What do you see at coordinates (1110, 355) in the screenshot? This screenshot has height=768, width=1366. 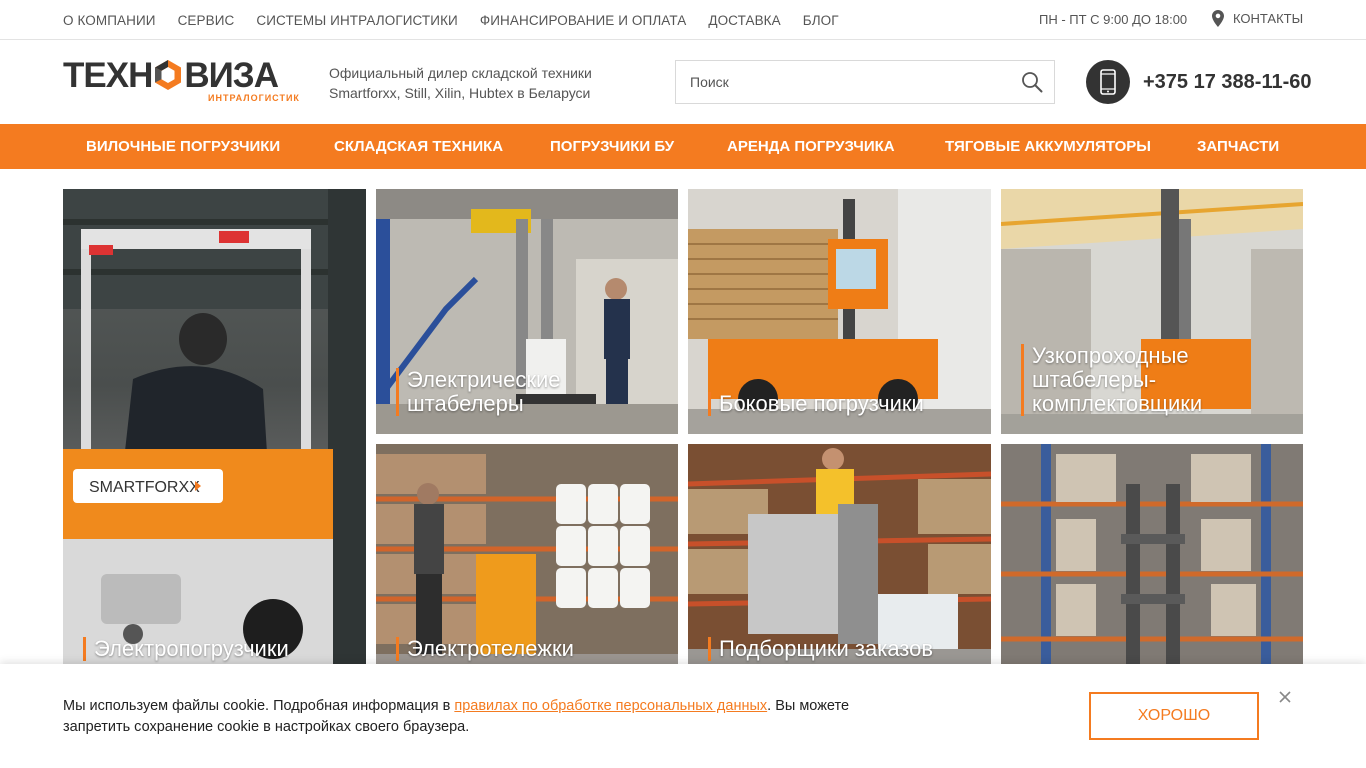 I see `tile-title-line: Узкопроходные` at bounding box center [1110, 355].